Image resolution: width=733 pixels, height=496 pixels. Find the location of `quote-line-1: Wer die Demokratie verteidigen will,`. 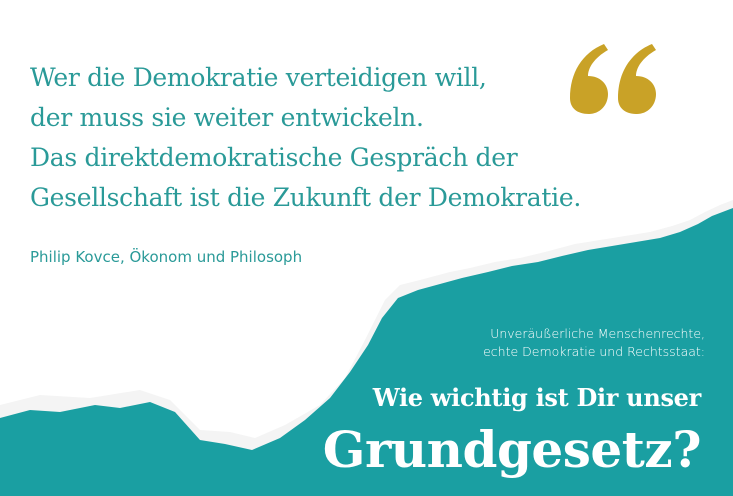

quote-line-1: Wer die Demokratie verteidigen will, is located at coordinates (258, 77).